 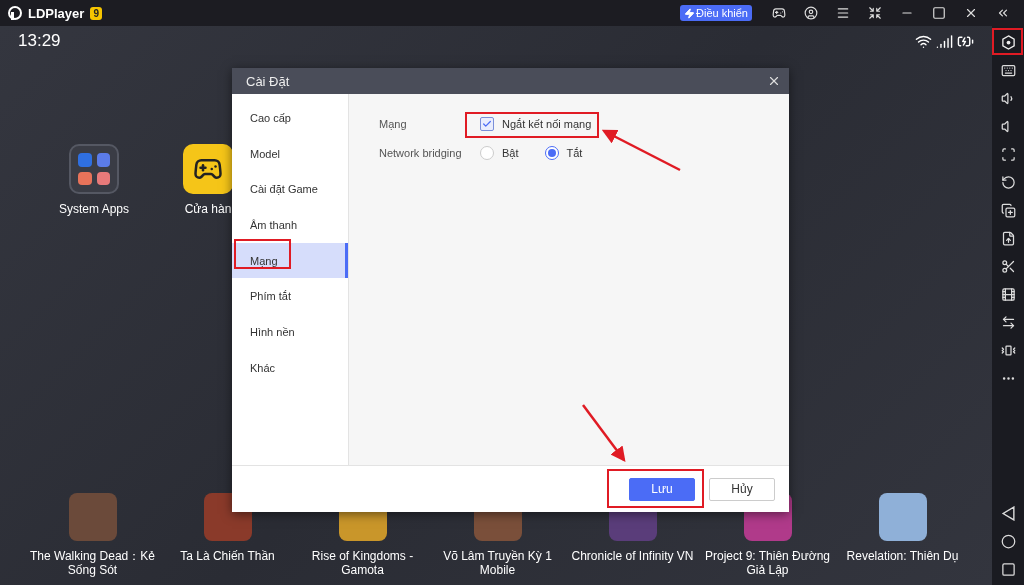 What do you see at coordinates (902, 557) in the screenshot?
I see `app-label: Revelation: Thiên Dụ` at bounding box center [902, 557].